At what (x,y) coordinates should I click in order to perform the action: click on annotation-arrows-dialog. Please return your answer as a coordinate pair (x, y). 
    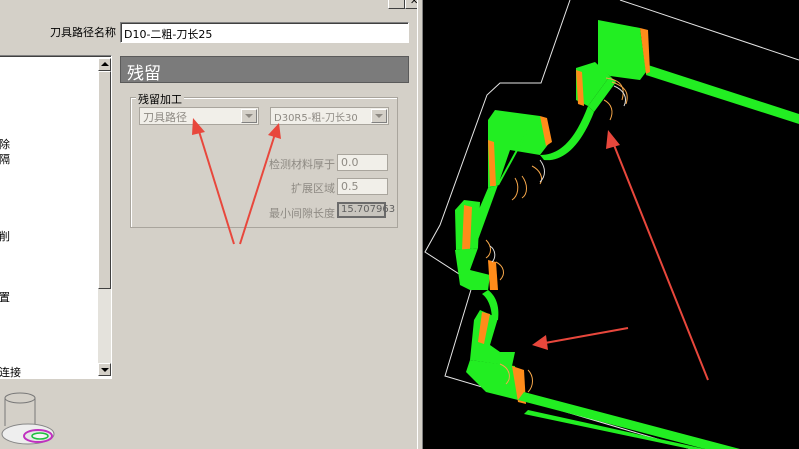
    Looking at the image, I should click on (236, 181).